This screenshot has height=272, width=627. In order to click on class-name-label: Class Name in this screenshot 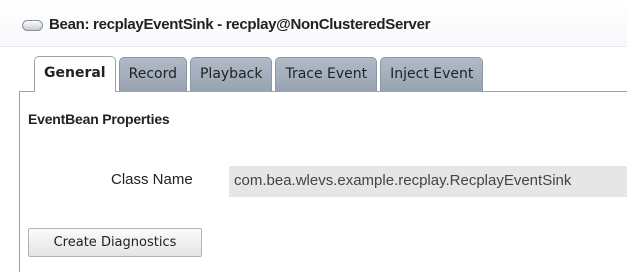, I will do `click(152, 179)`.